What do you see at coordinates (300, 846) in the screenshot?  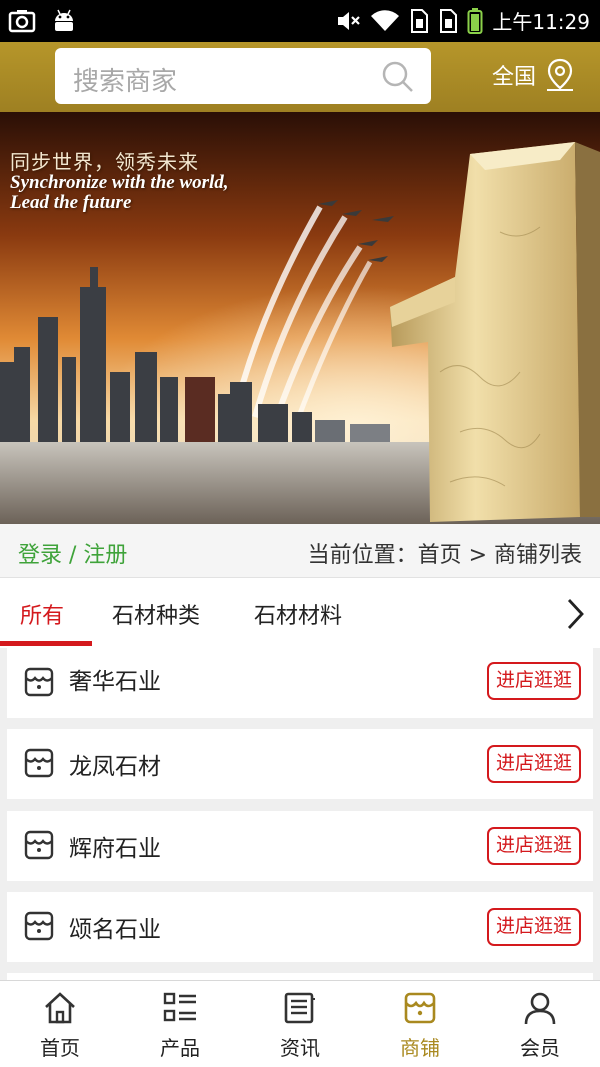 I see `list-item: 辉府石业 进店逛逛` at bounding box center [300, 846].